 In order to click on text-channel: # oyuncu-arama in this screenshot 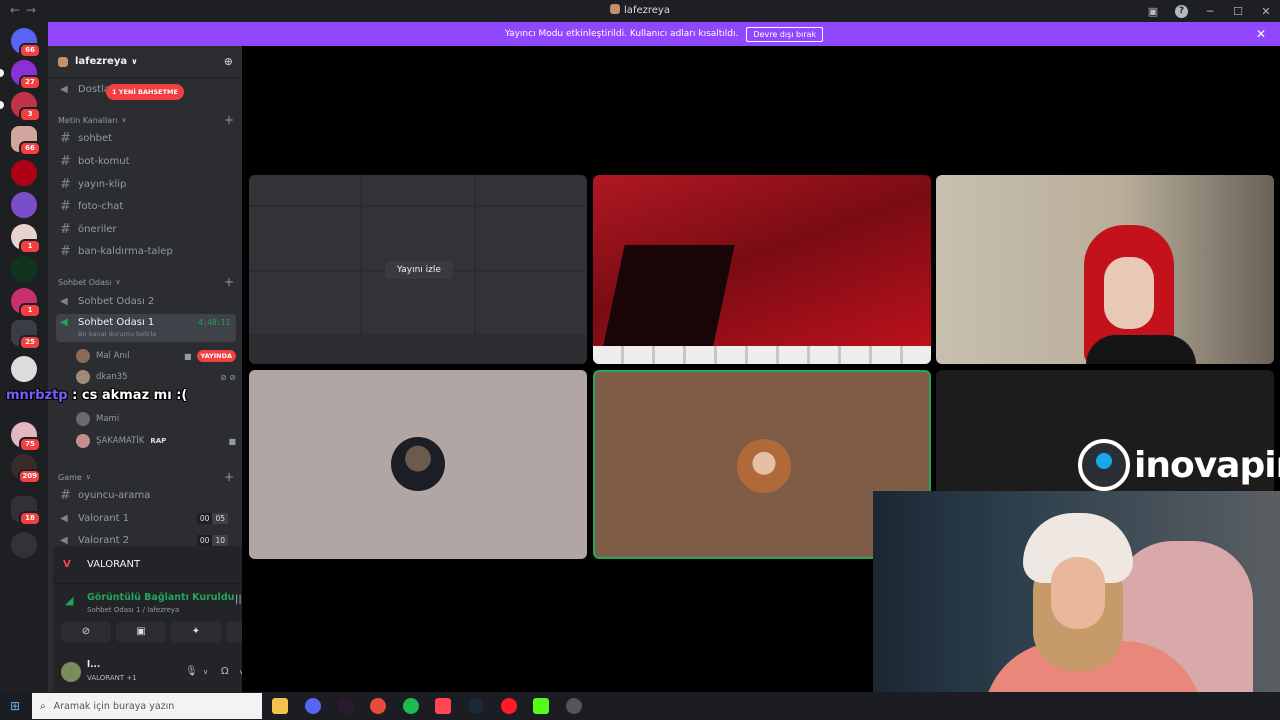, I will do `click(146, 495)`.